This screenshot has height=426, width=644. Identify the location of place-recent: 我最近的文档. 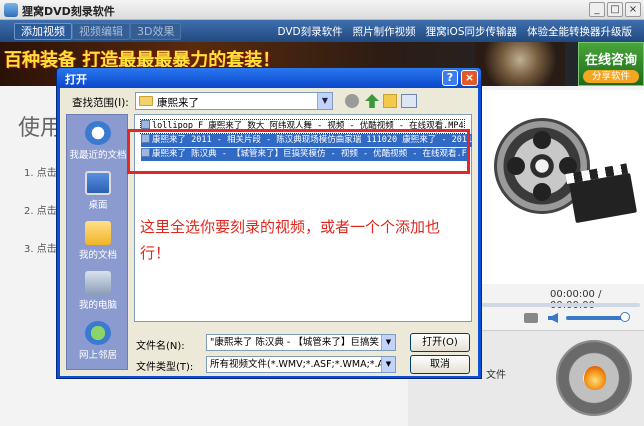
(98, 141).